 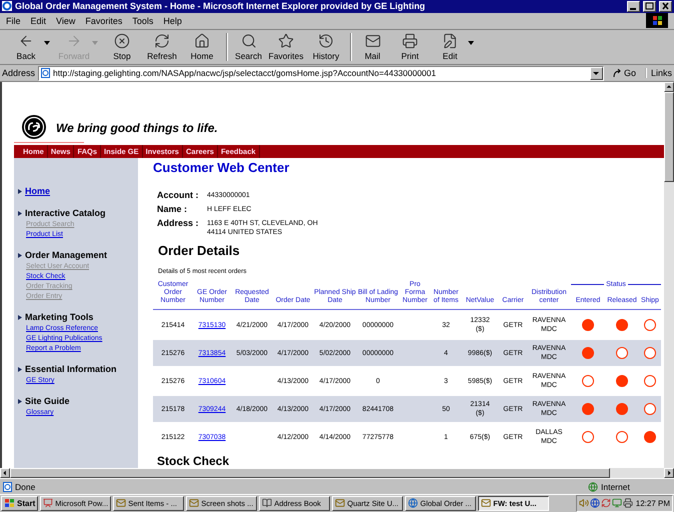 I want to click on section-heading: Site Guide, so click(x=47, y=401).